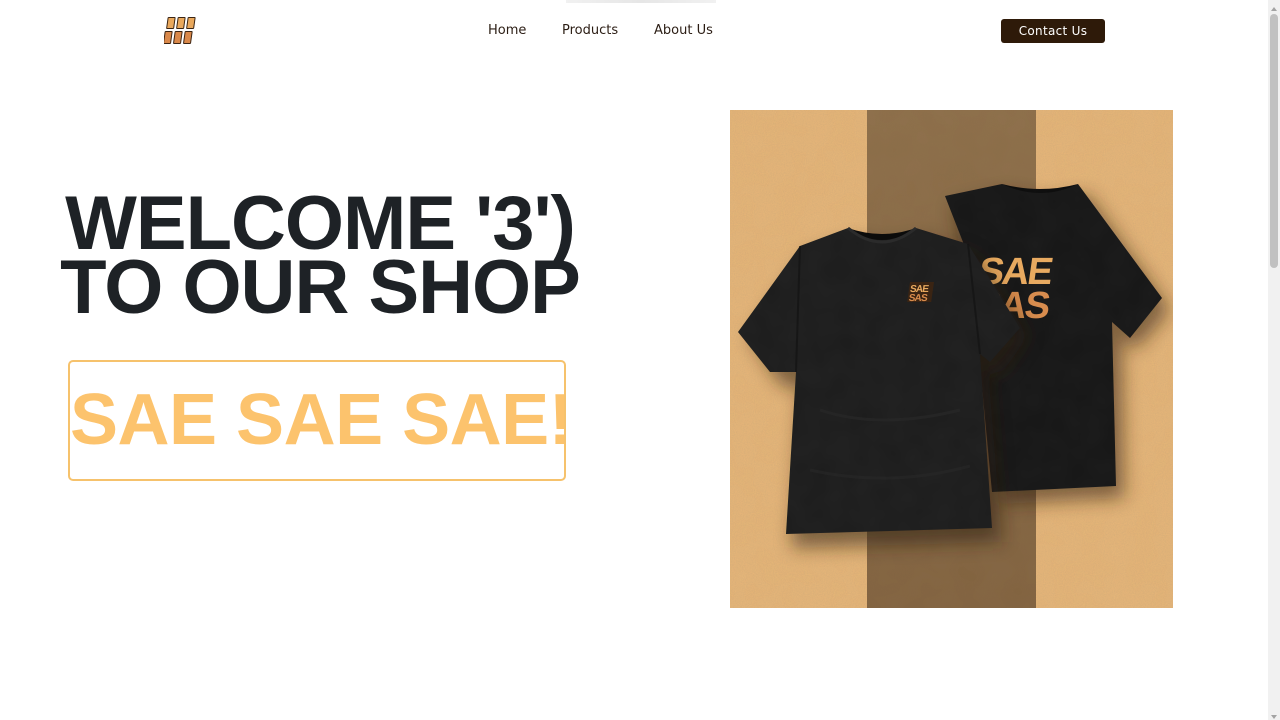 The image size is (1280, 720). Describe the element at coordinates (181, 31) in the screenshot. I see `brand-logo-icon` at that location.